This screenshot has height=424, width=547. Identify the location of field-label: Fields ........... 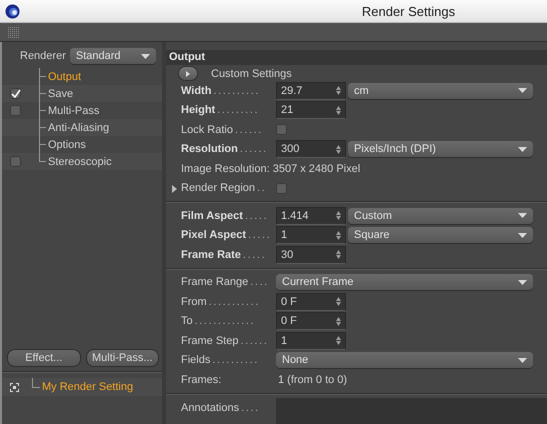
(220, 360).